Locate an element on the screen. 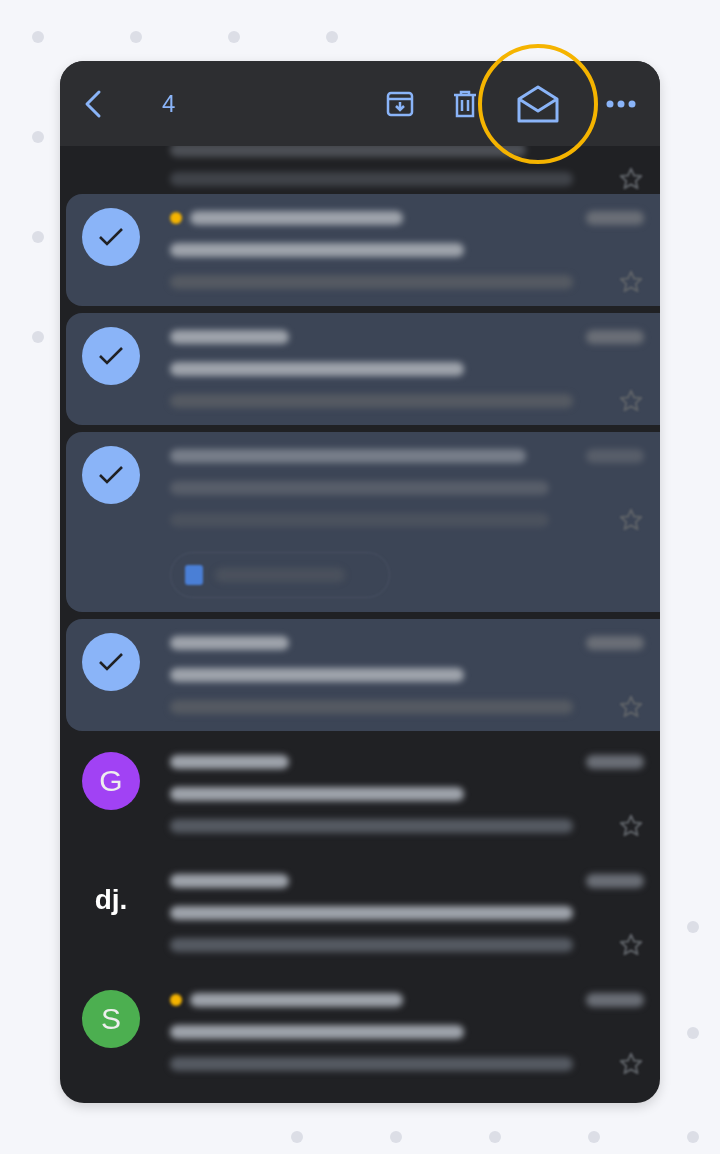 Image resolution: width=720 pixels, height=1154 pixels. email-row: S is located at coordinates (363, 1032).